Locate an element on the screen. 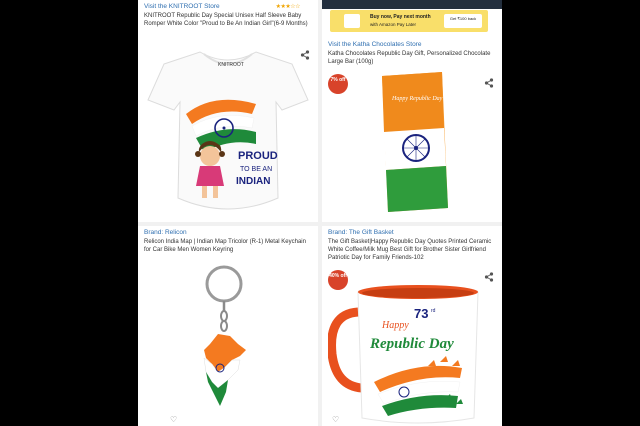 The height and width of the screenshot is (426, 640). store-link: Visit the Katha Chocolates Store is located at coordinates (412, 43).